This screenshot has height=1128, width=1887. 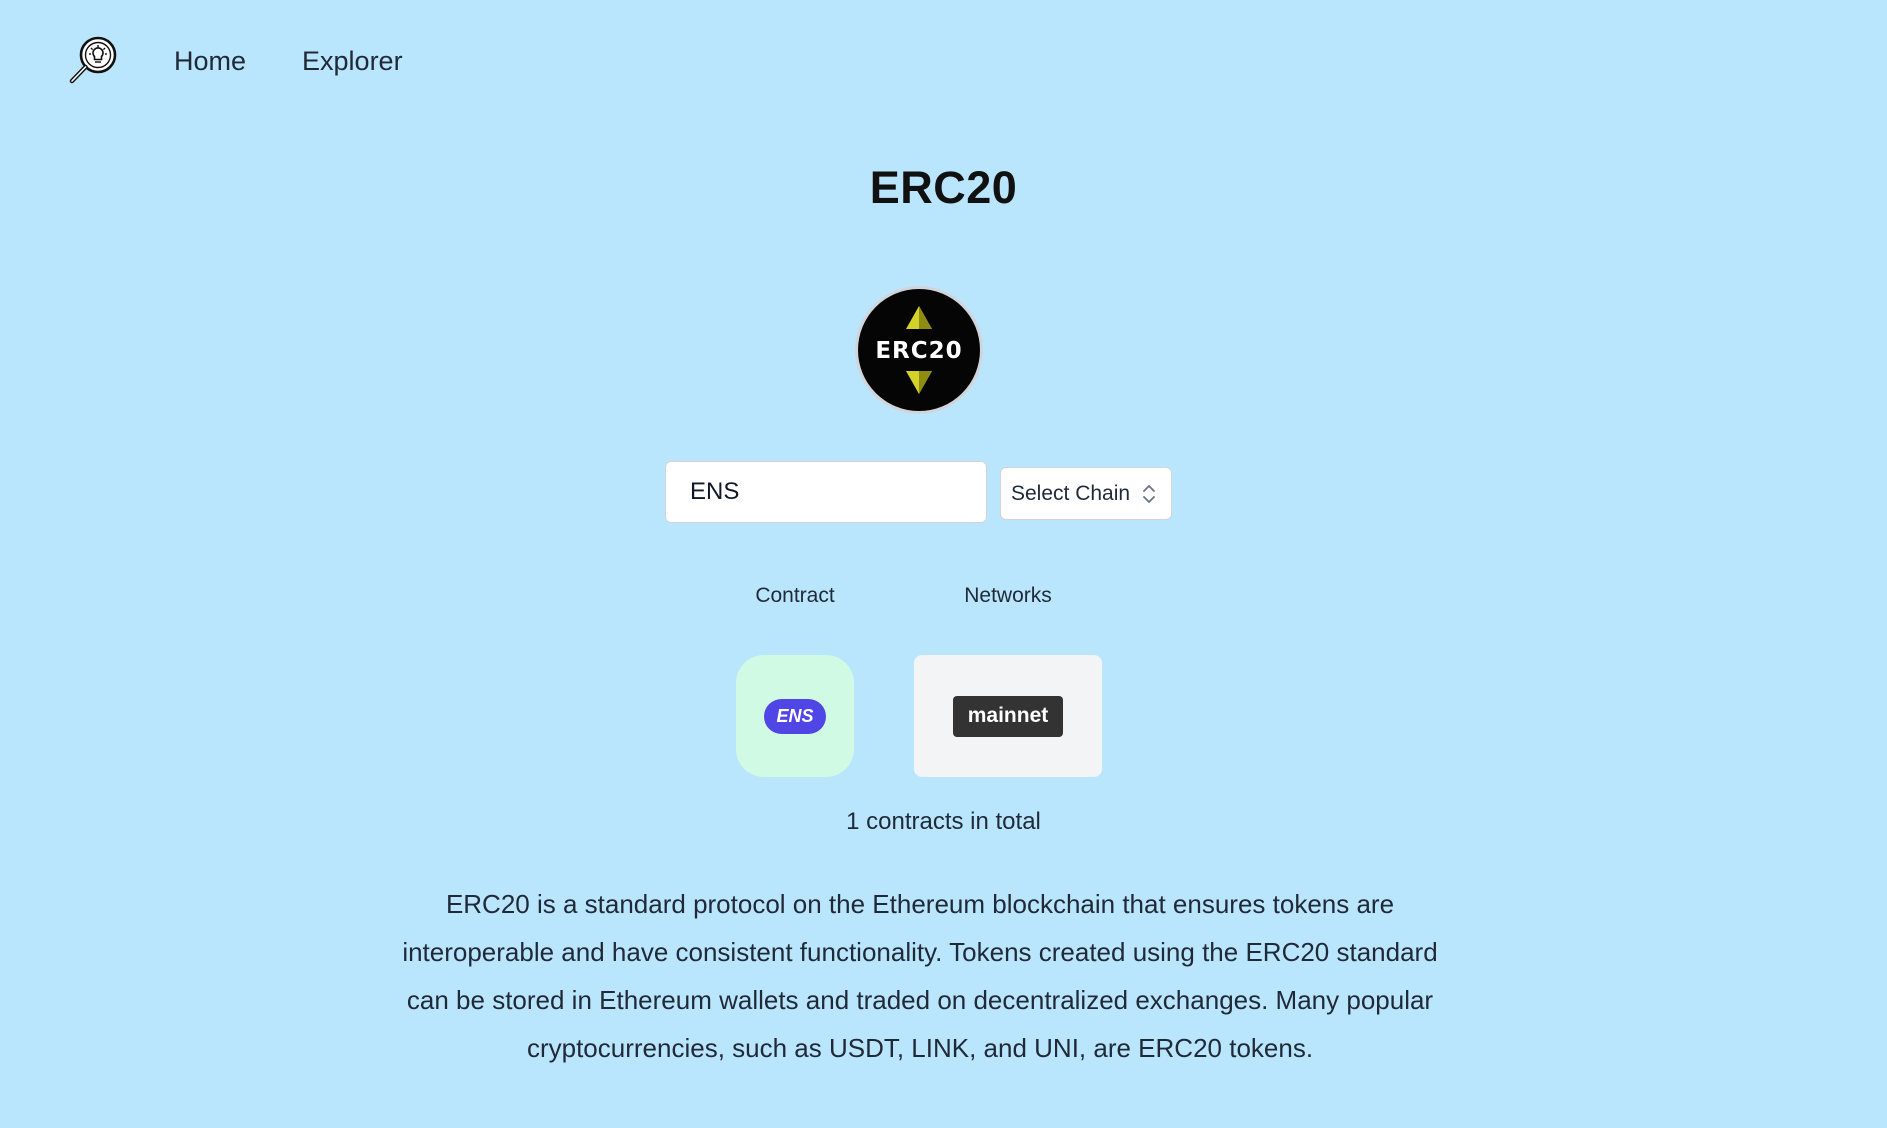 I want to click on erc20-token-badge-icon: ERC20, so click(x=919, y=350).